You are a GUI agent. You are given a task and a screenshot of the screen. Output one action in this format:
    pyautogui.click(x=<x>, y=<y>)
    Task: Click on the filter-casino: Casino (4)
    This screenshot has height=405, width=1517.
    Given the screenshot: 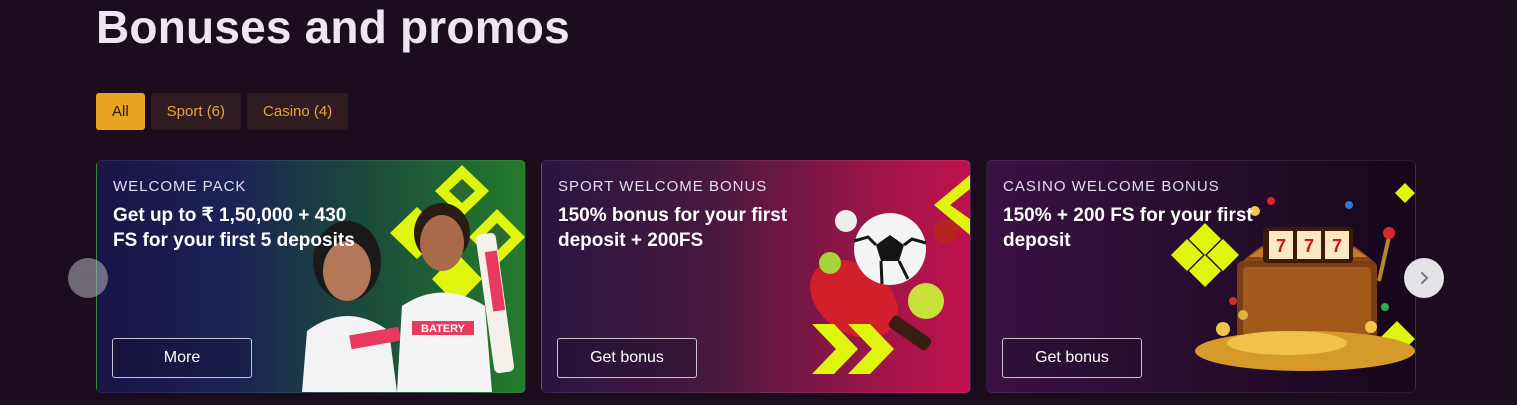 What is the action you would take?
    pyautogui.click(x=298, y=111)
    